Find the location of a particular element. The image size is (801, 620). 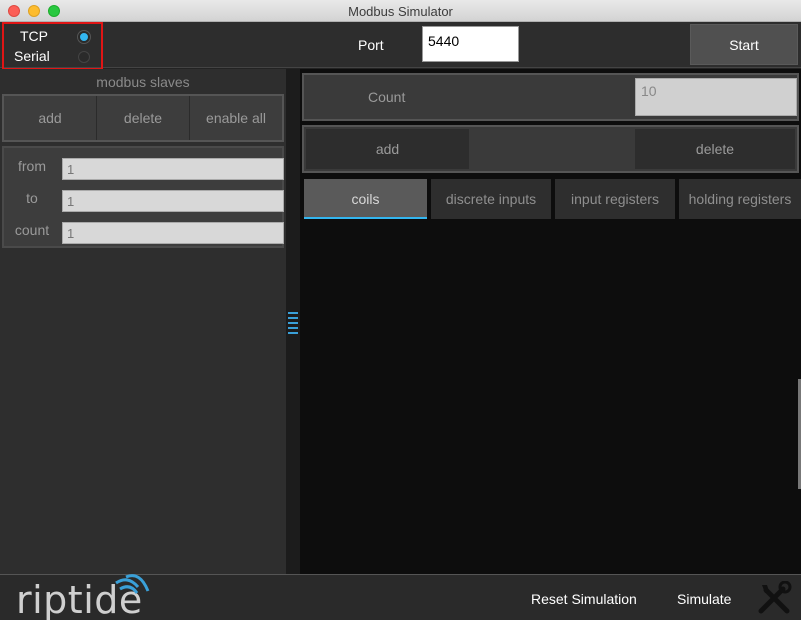

riptide-wave-icon is located at coordinates (132, 584).